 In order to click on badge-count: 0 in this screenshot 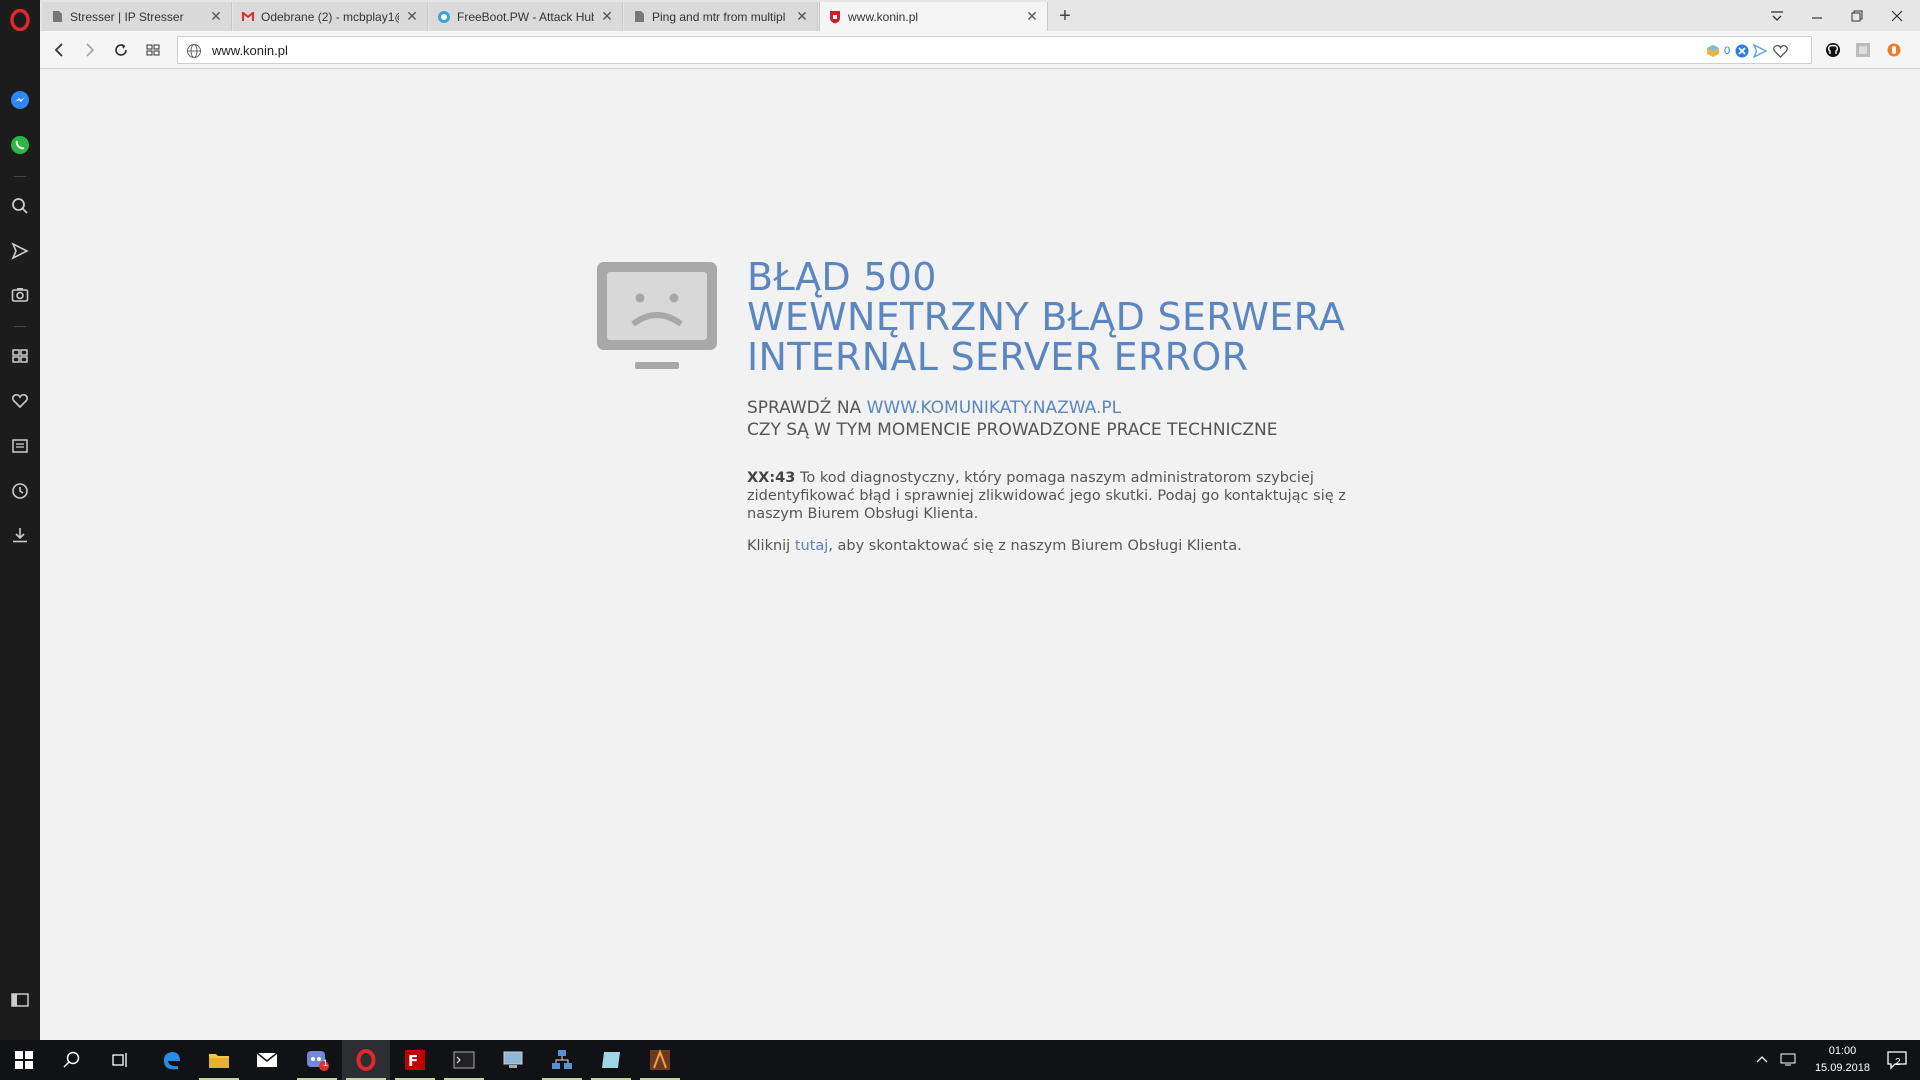, I will do `click(1727, 51)`.